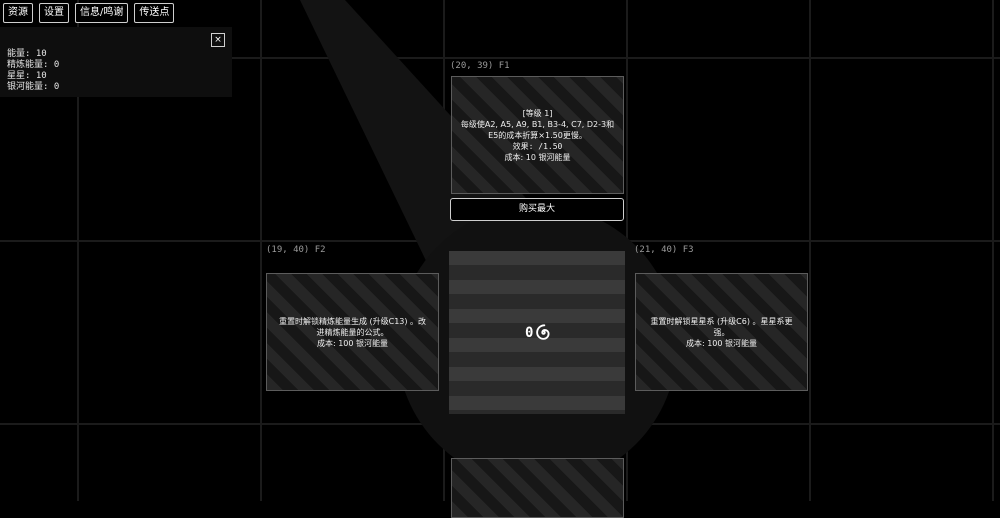  What do you see at coordinates (27, 54) in the screenshot?
I see `energy-readout: 能量: 10` at bounding box center [27, 54].